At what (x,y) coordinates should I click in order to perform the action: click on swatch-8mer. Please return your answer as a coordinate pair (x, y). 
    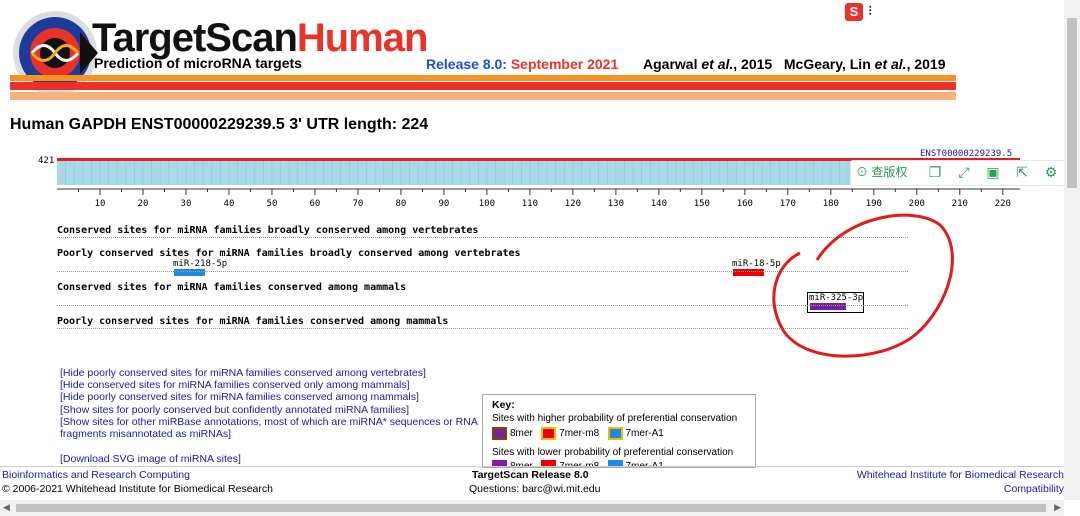
    Looking at the image, I should click on (499, 433).